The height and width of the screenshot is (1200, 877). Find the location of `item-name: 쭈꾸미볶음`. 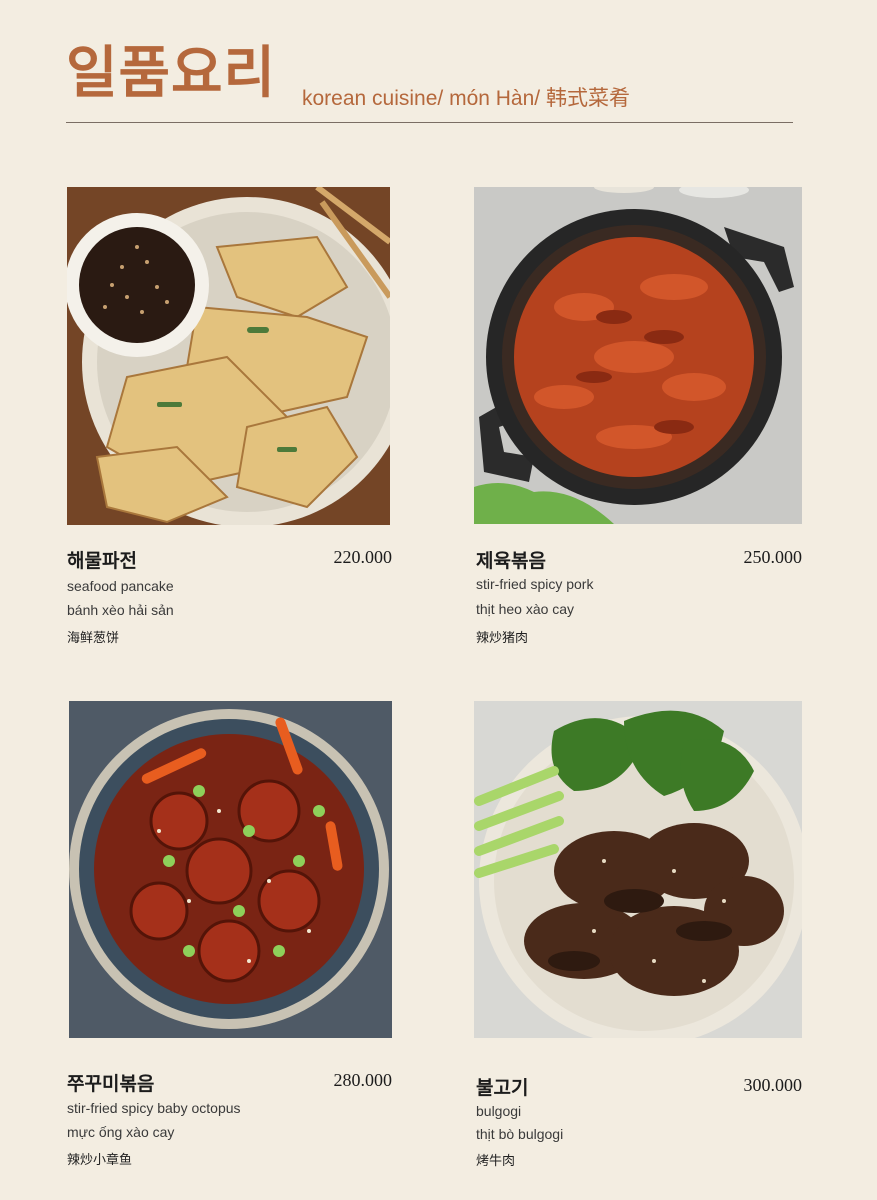

item-name: 쭈꾸미볶음 is located at coordinates (111, 1084).